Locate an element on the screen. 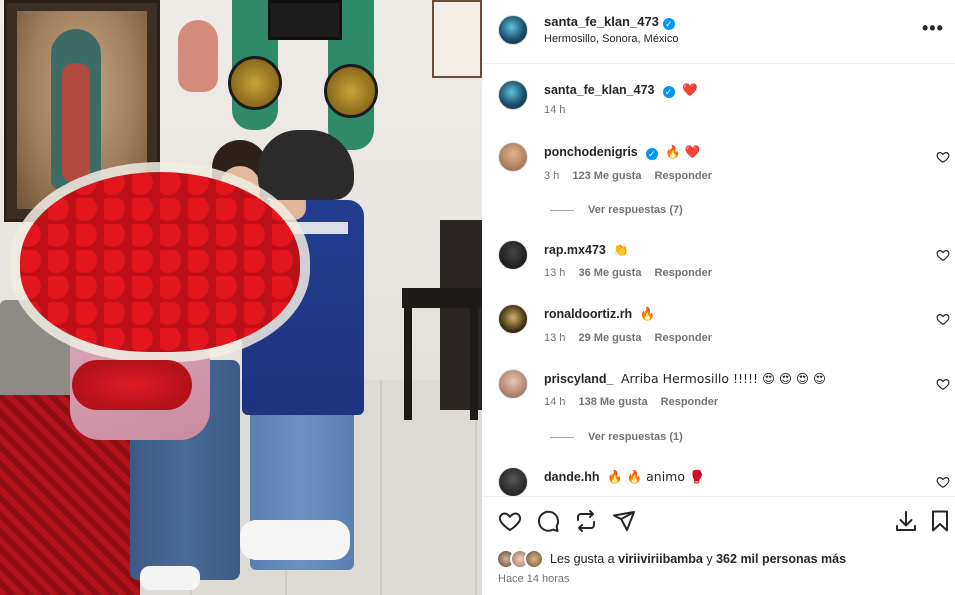 This screenshot has height=595, width=955. more-options-icon: ••• is located at coordinates (933, 28).